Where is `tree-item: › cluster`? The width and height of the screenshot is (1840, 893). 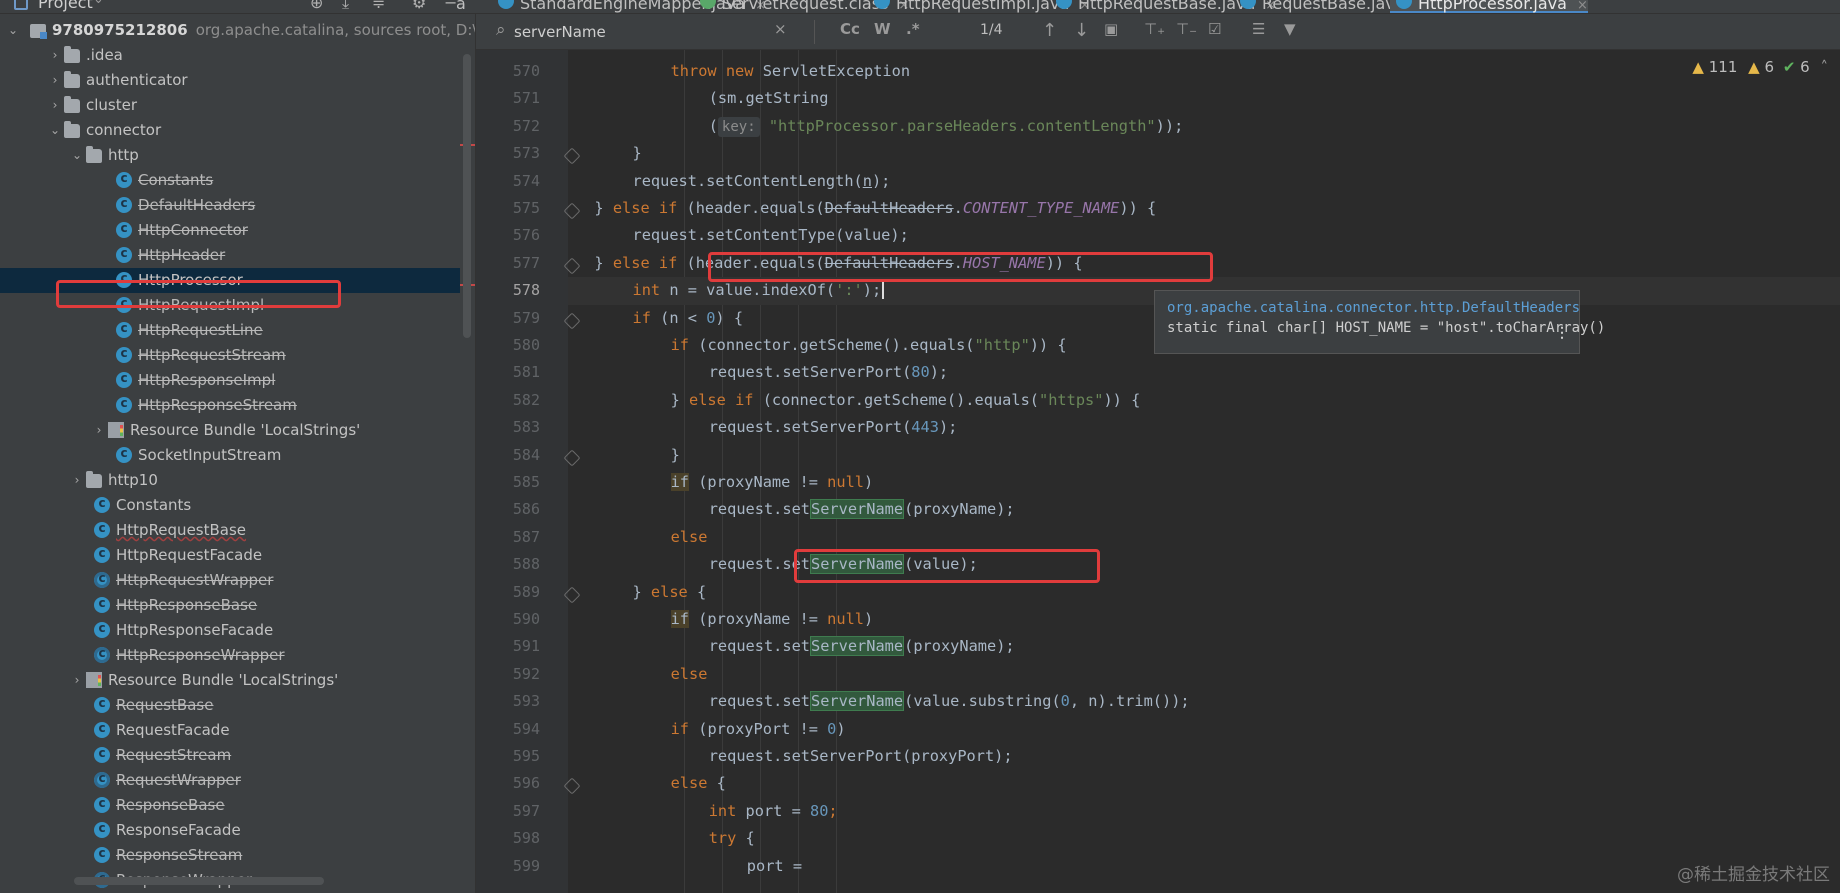 tree-item: › cluster is located at coordinates (230, 105).